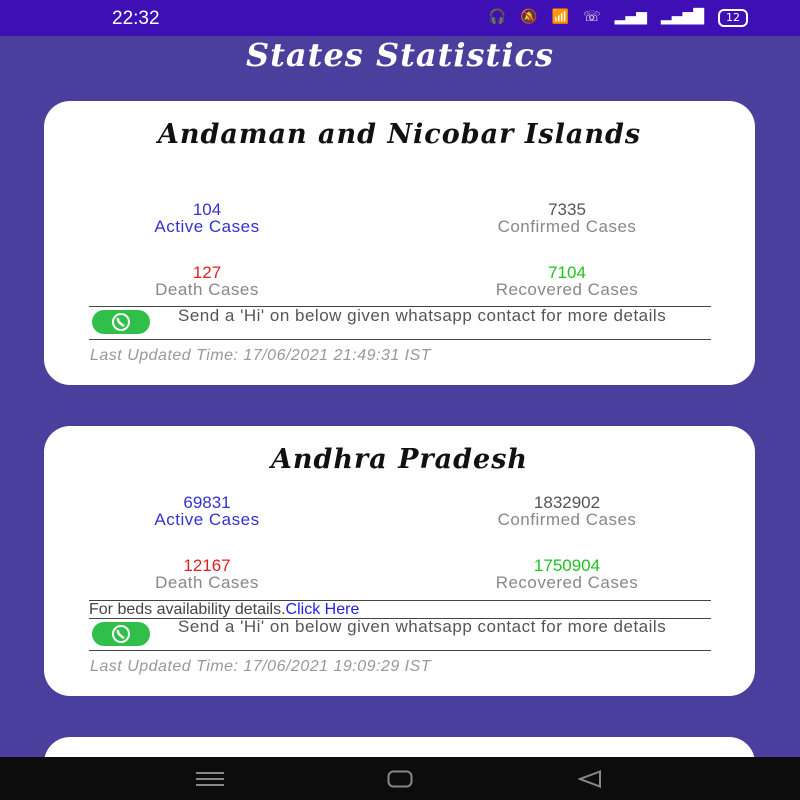 The height and width of the screenshot is (800, 800). I want to click on call-icon: ☏, so click(592, 17).